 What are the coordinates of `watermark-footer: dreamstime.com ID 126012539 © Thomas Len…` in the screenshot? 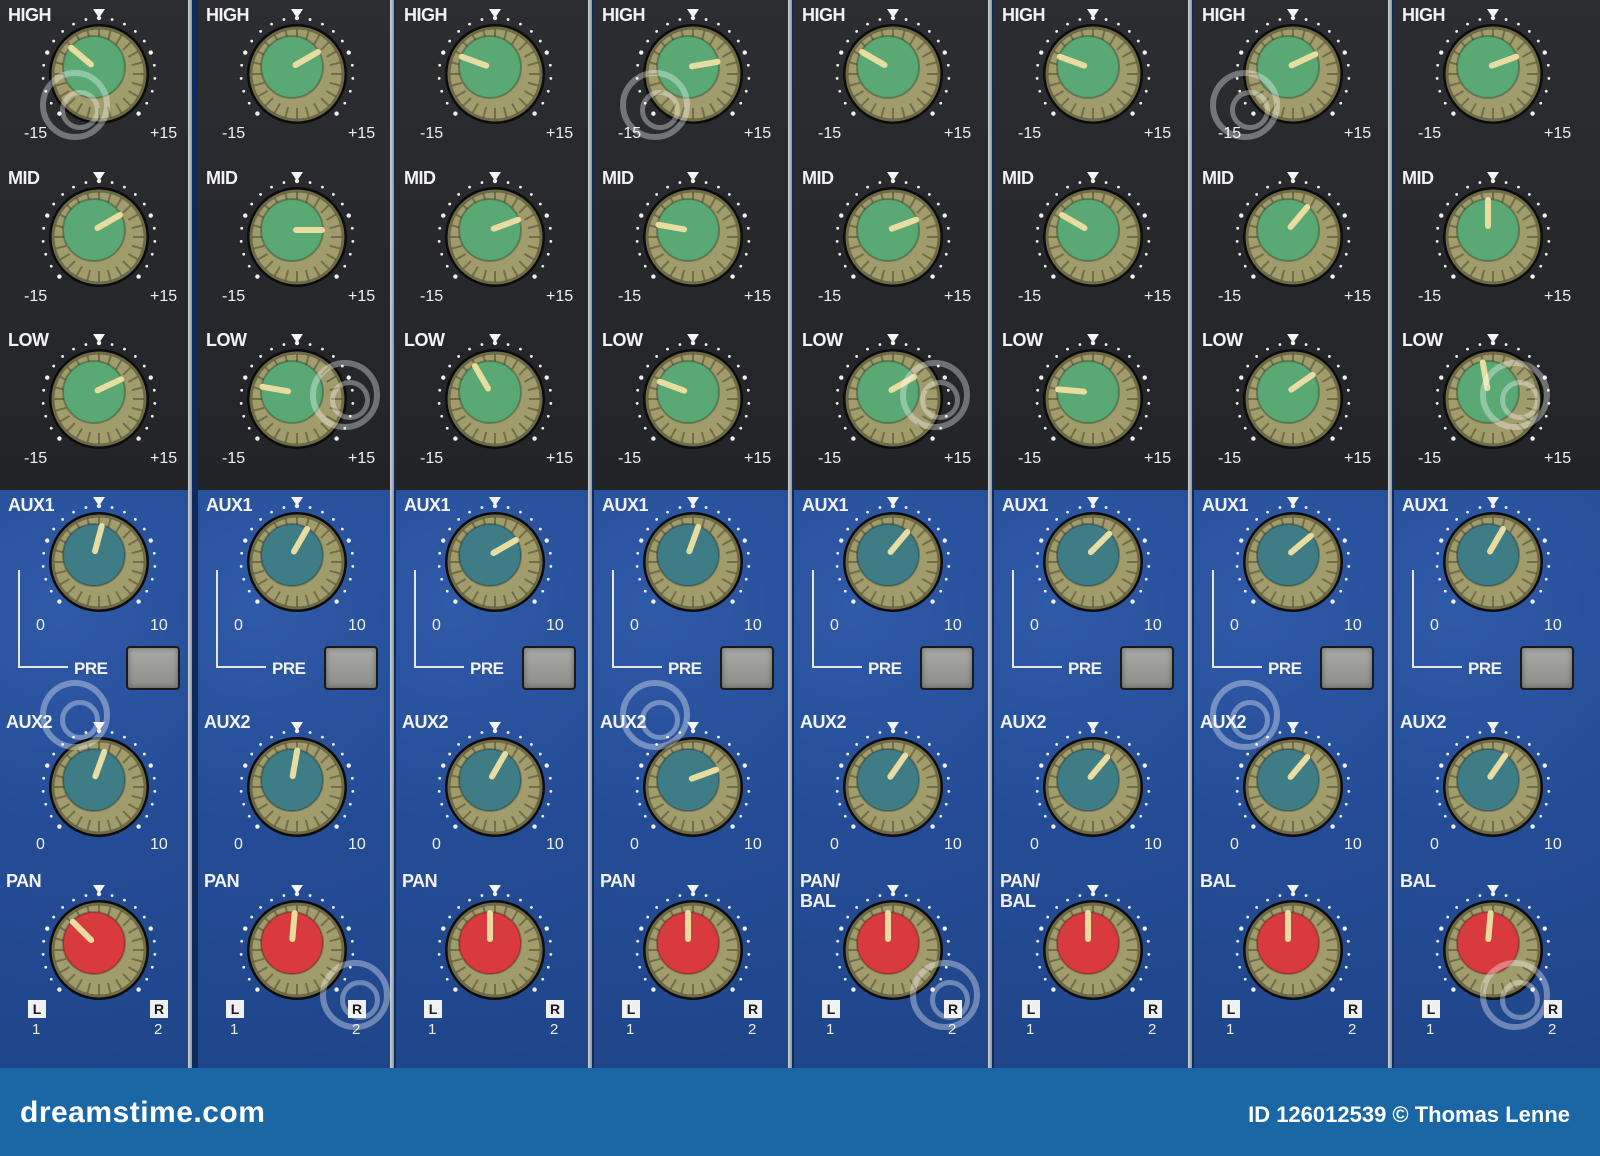 It's located at (800, 1112).